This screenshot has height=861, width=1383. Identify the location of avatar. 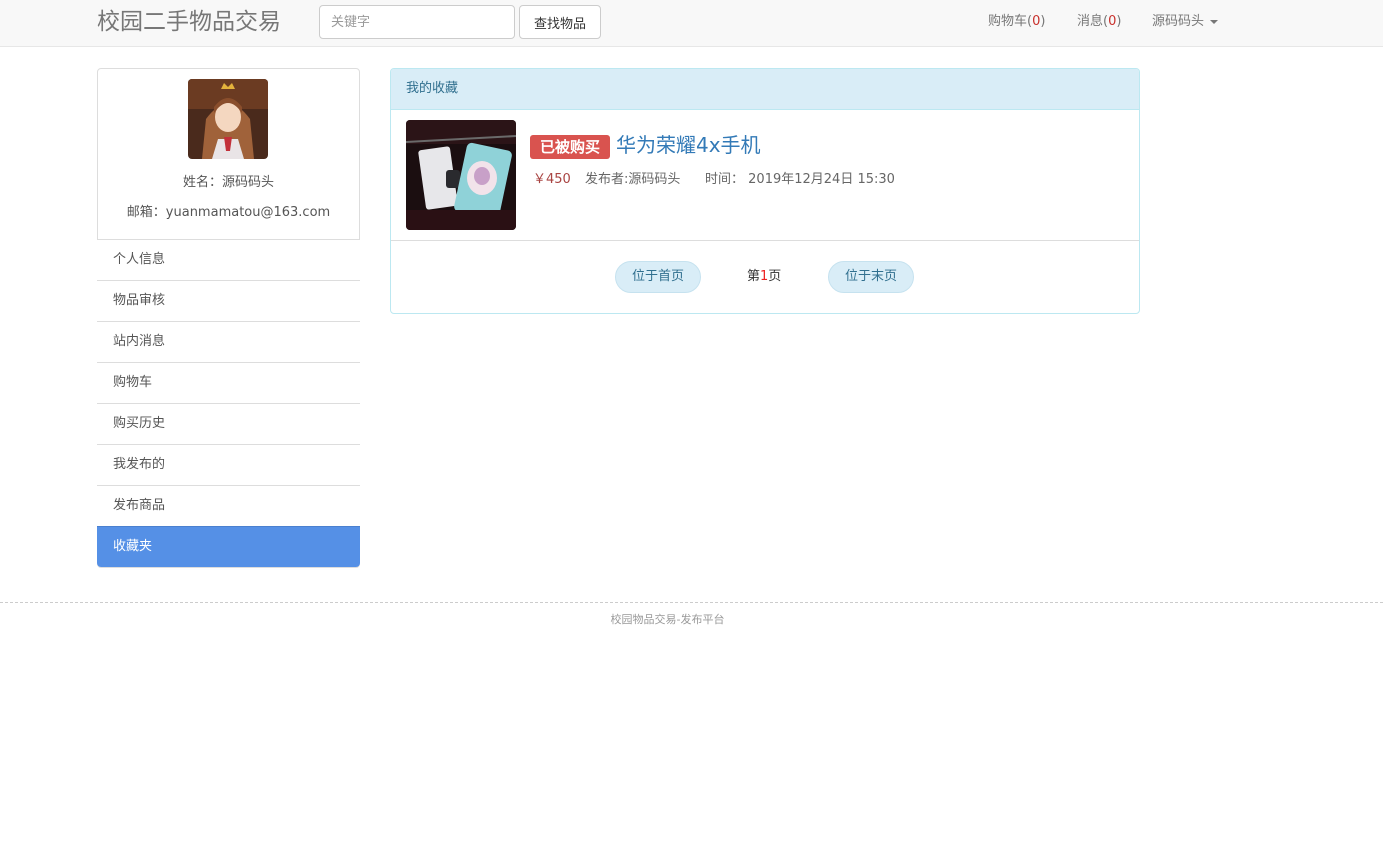
(228, 119).